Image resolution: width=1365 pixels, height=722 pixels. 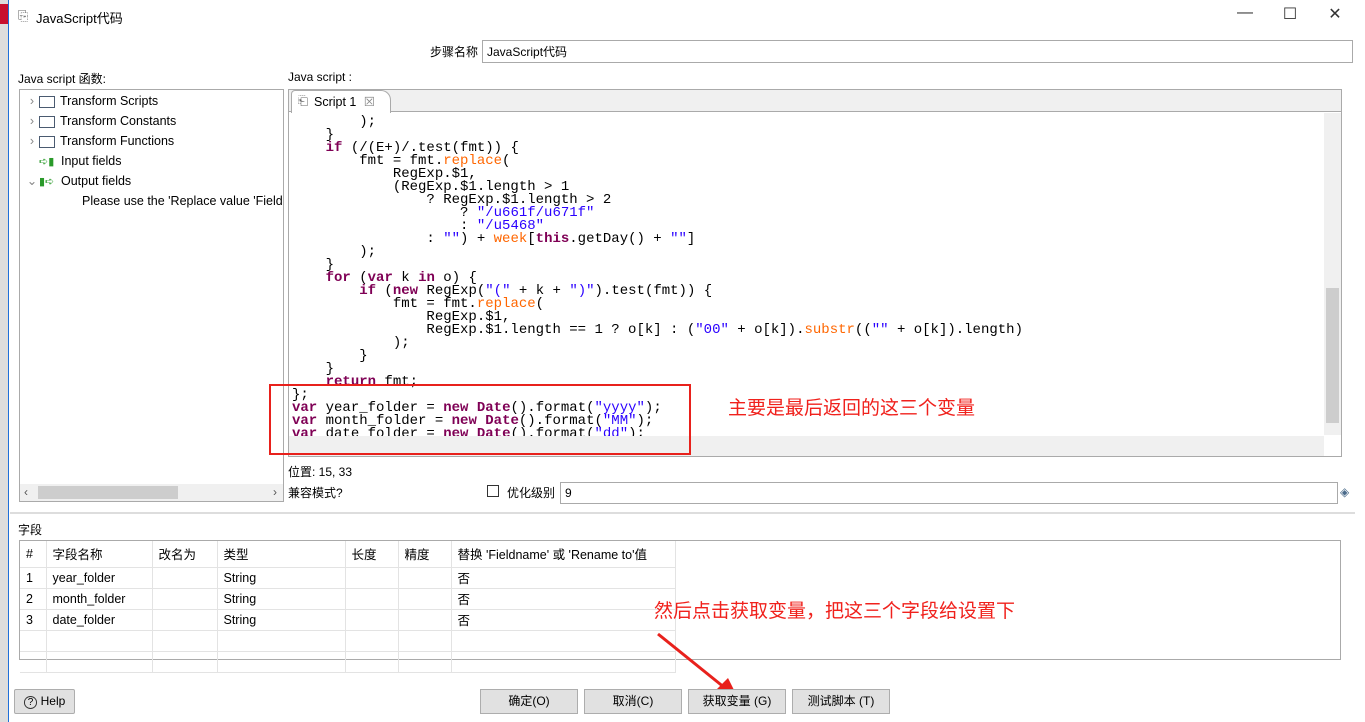 What do you see at coordinates (33, 578) in the screenshot?
I see `table-cell: 1` at bounding box center [33, 578].